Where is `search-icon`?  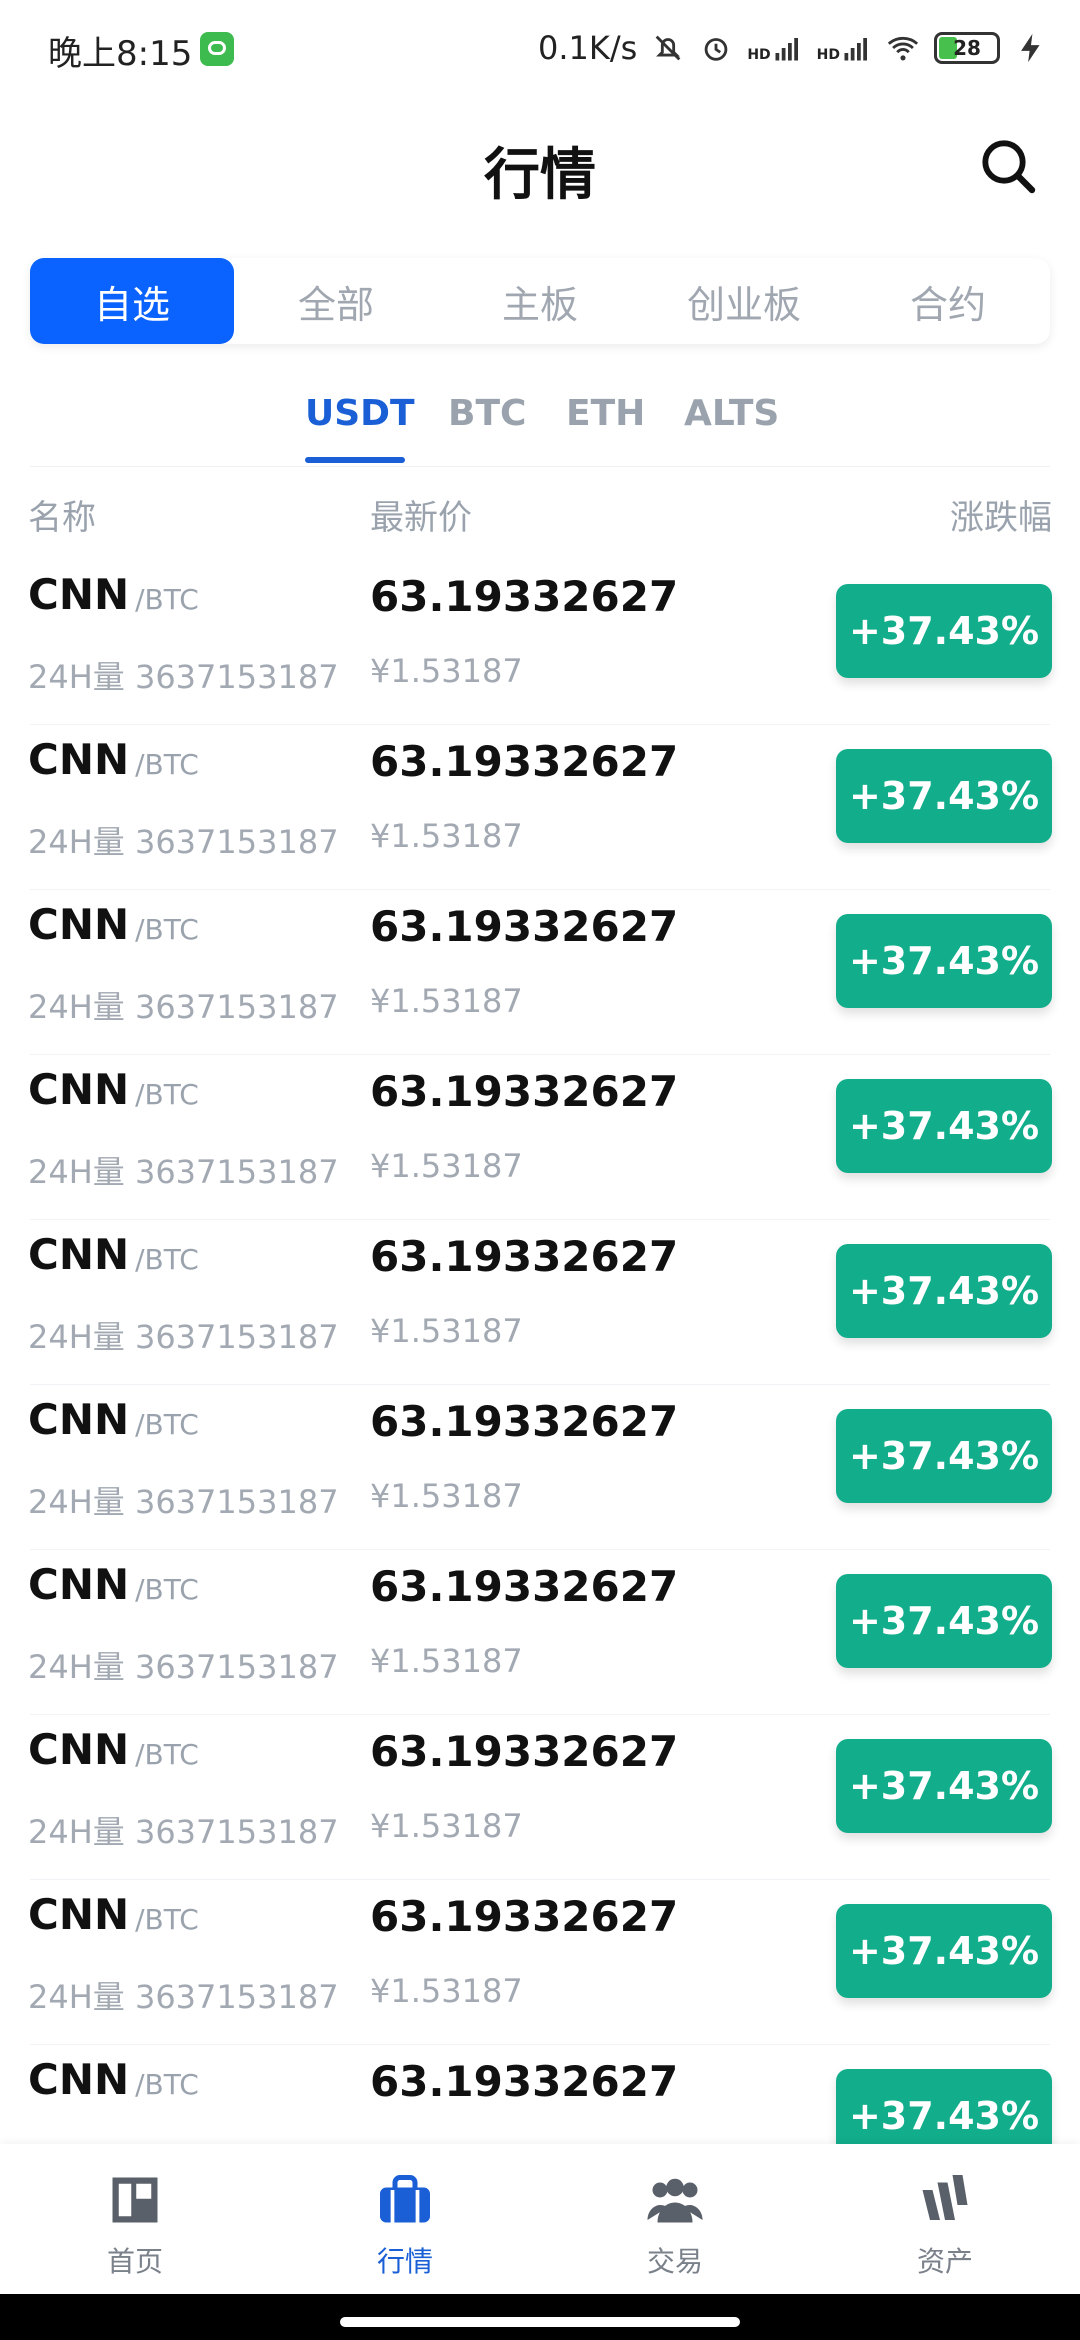 search-icon is located at coordinates (1008, 166).